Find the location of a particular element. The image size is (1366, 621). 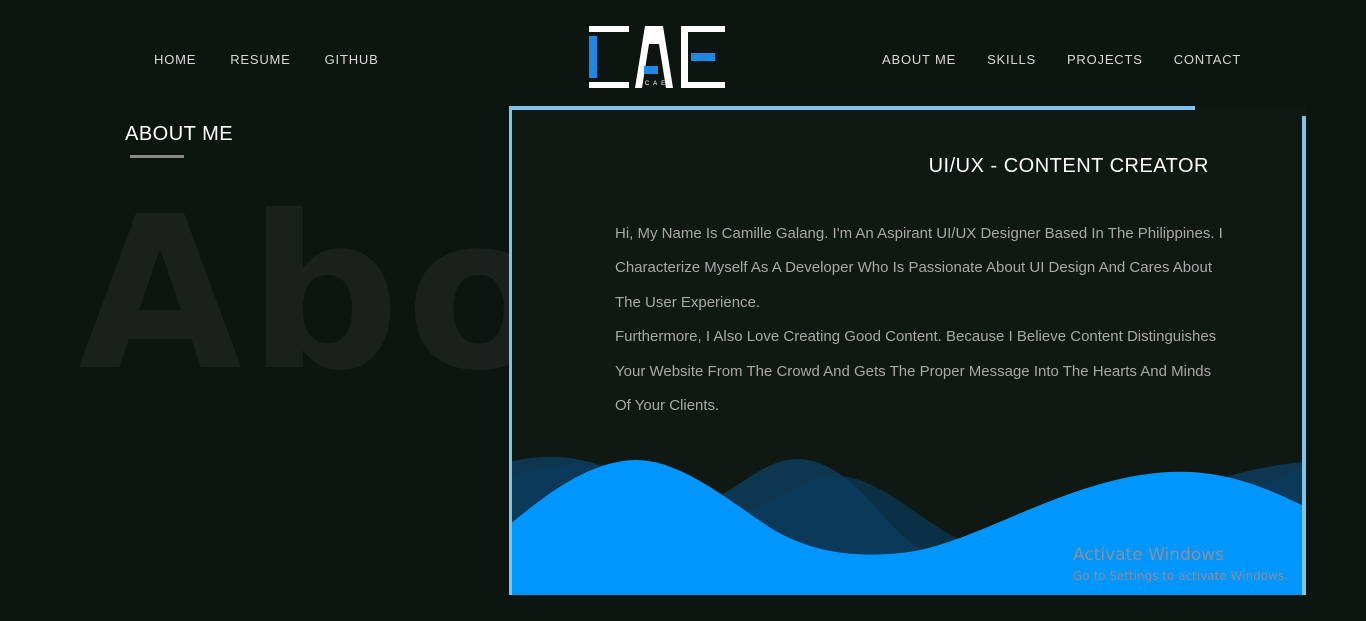

nav-about-link: ABOUT ME is located at coordinates (919, 59).